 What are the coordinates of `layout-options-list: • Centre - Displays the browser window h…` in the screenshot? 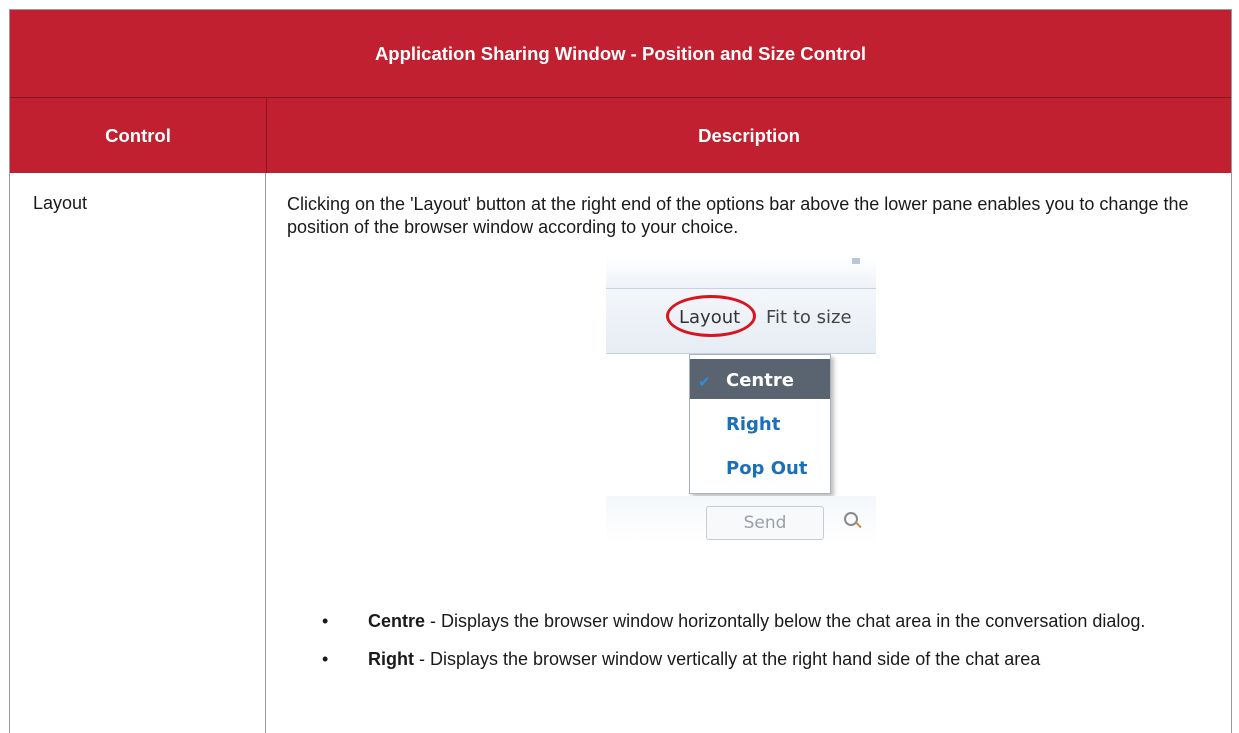 It's located at (752, 648).